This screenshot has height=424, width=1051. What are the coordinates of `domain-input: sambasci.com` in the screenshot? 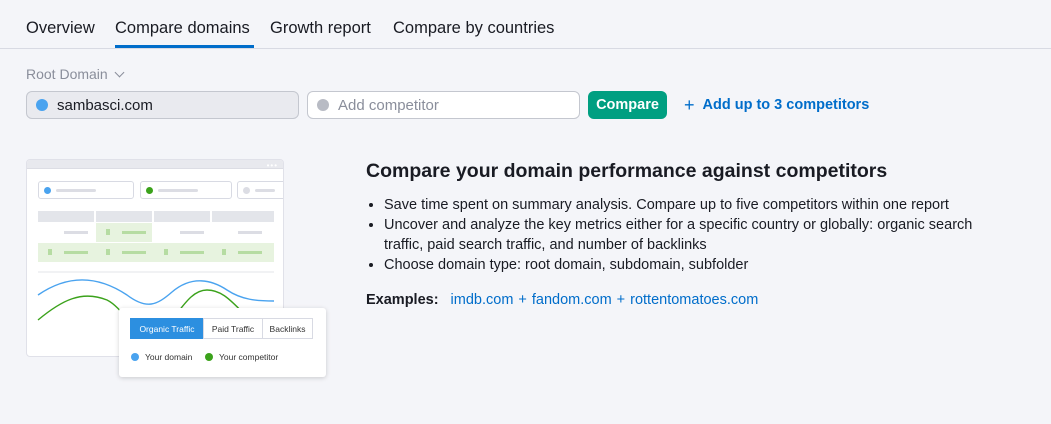 It's located at (162, 105).